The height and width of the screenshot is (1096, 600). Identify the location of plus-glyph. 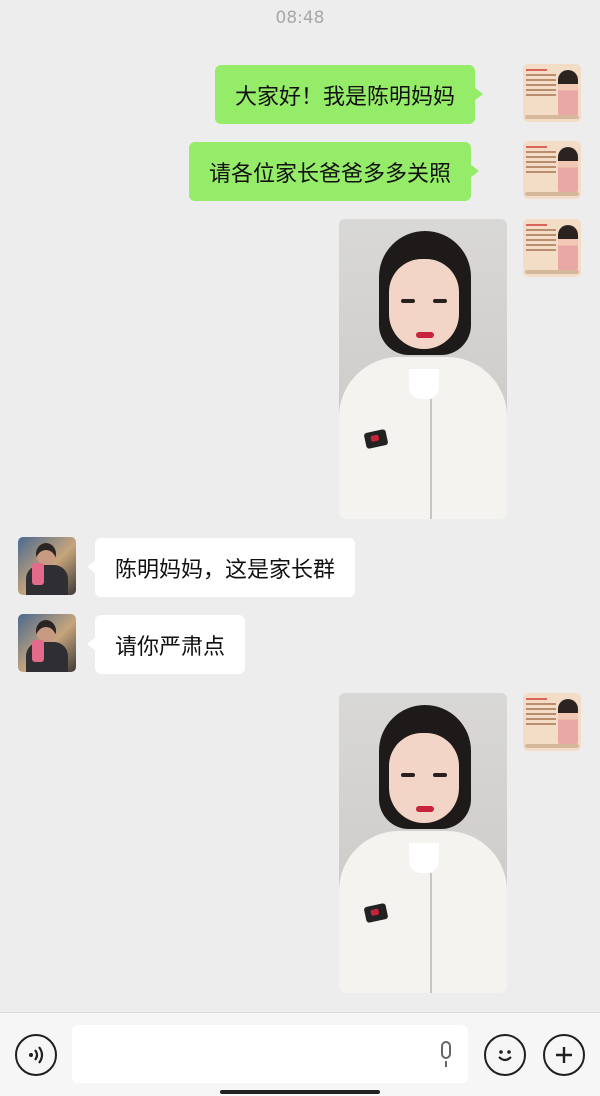
(564, 1055).